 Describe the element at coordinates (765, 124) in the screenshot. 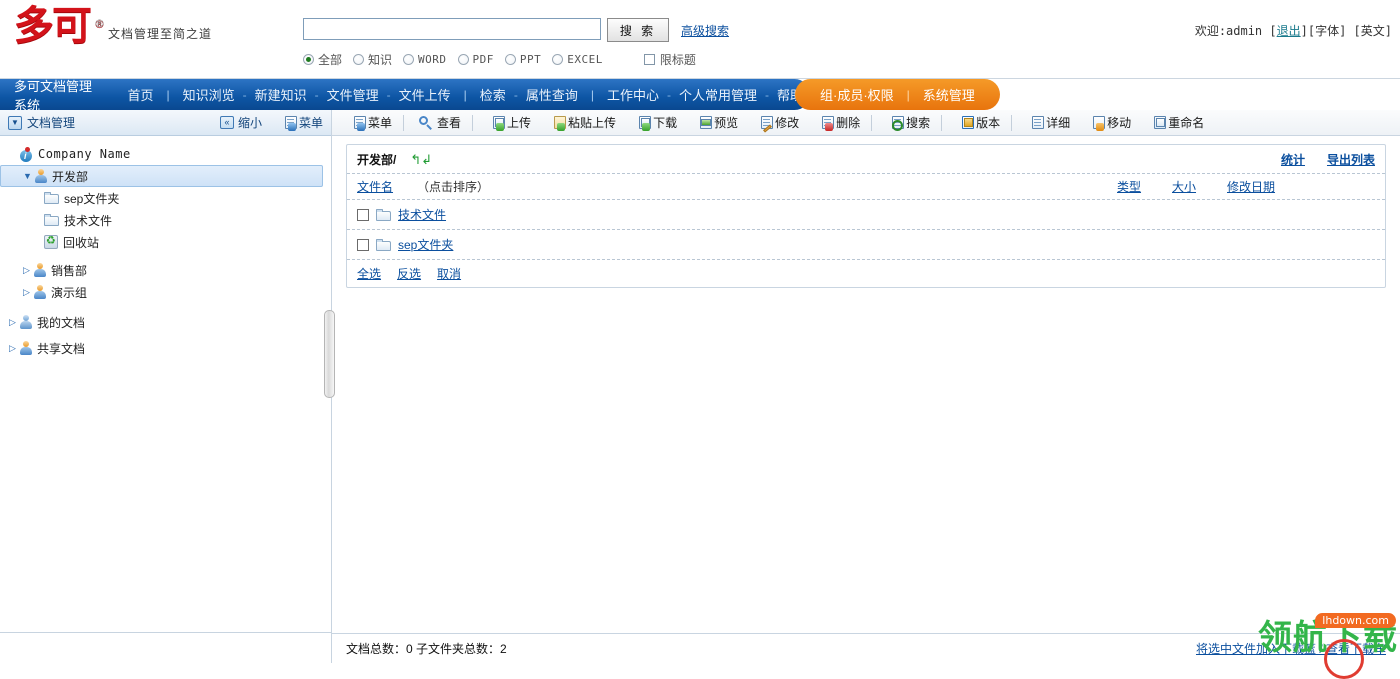

I see `edit-icon` at that location.